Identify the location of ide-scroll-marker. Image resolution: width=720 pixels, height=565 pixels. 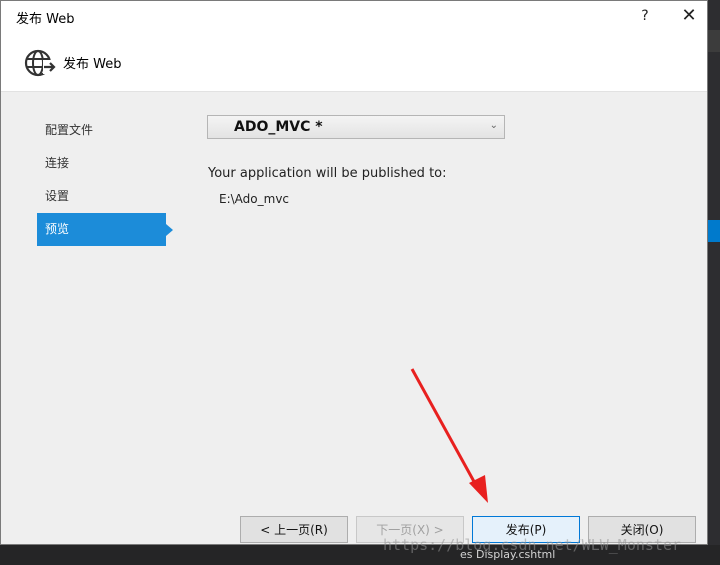
(714, 41).